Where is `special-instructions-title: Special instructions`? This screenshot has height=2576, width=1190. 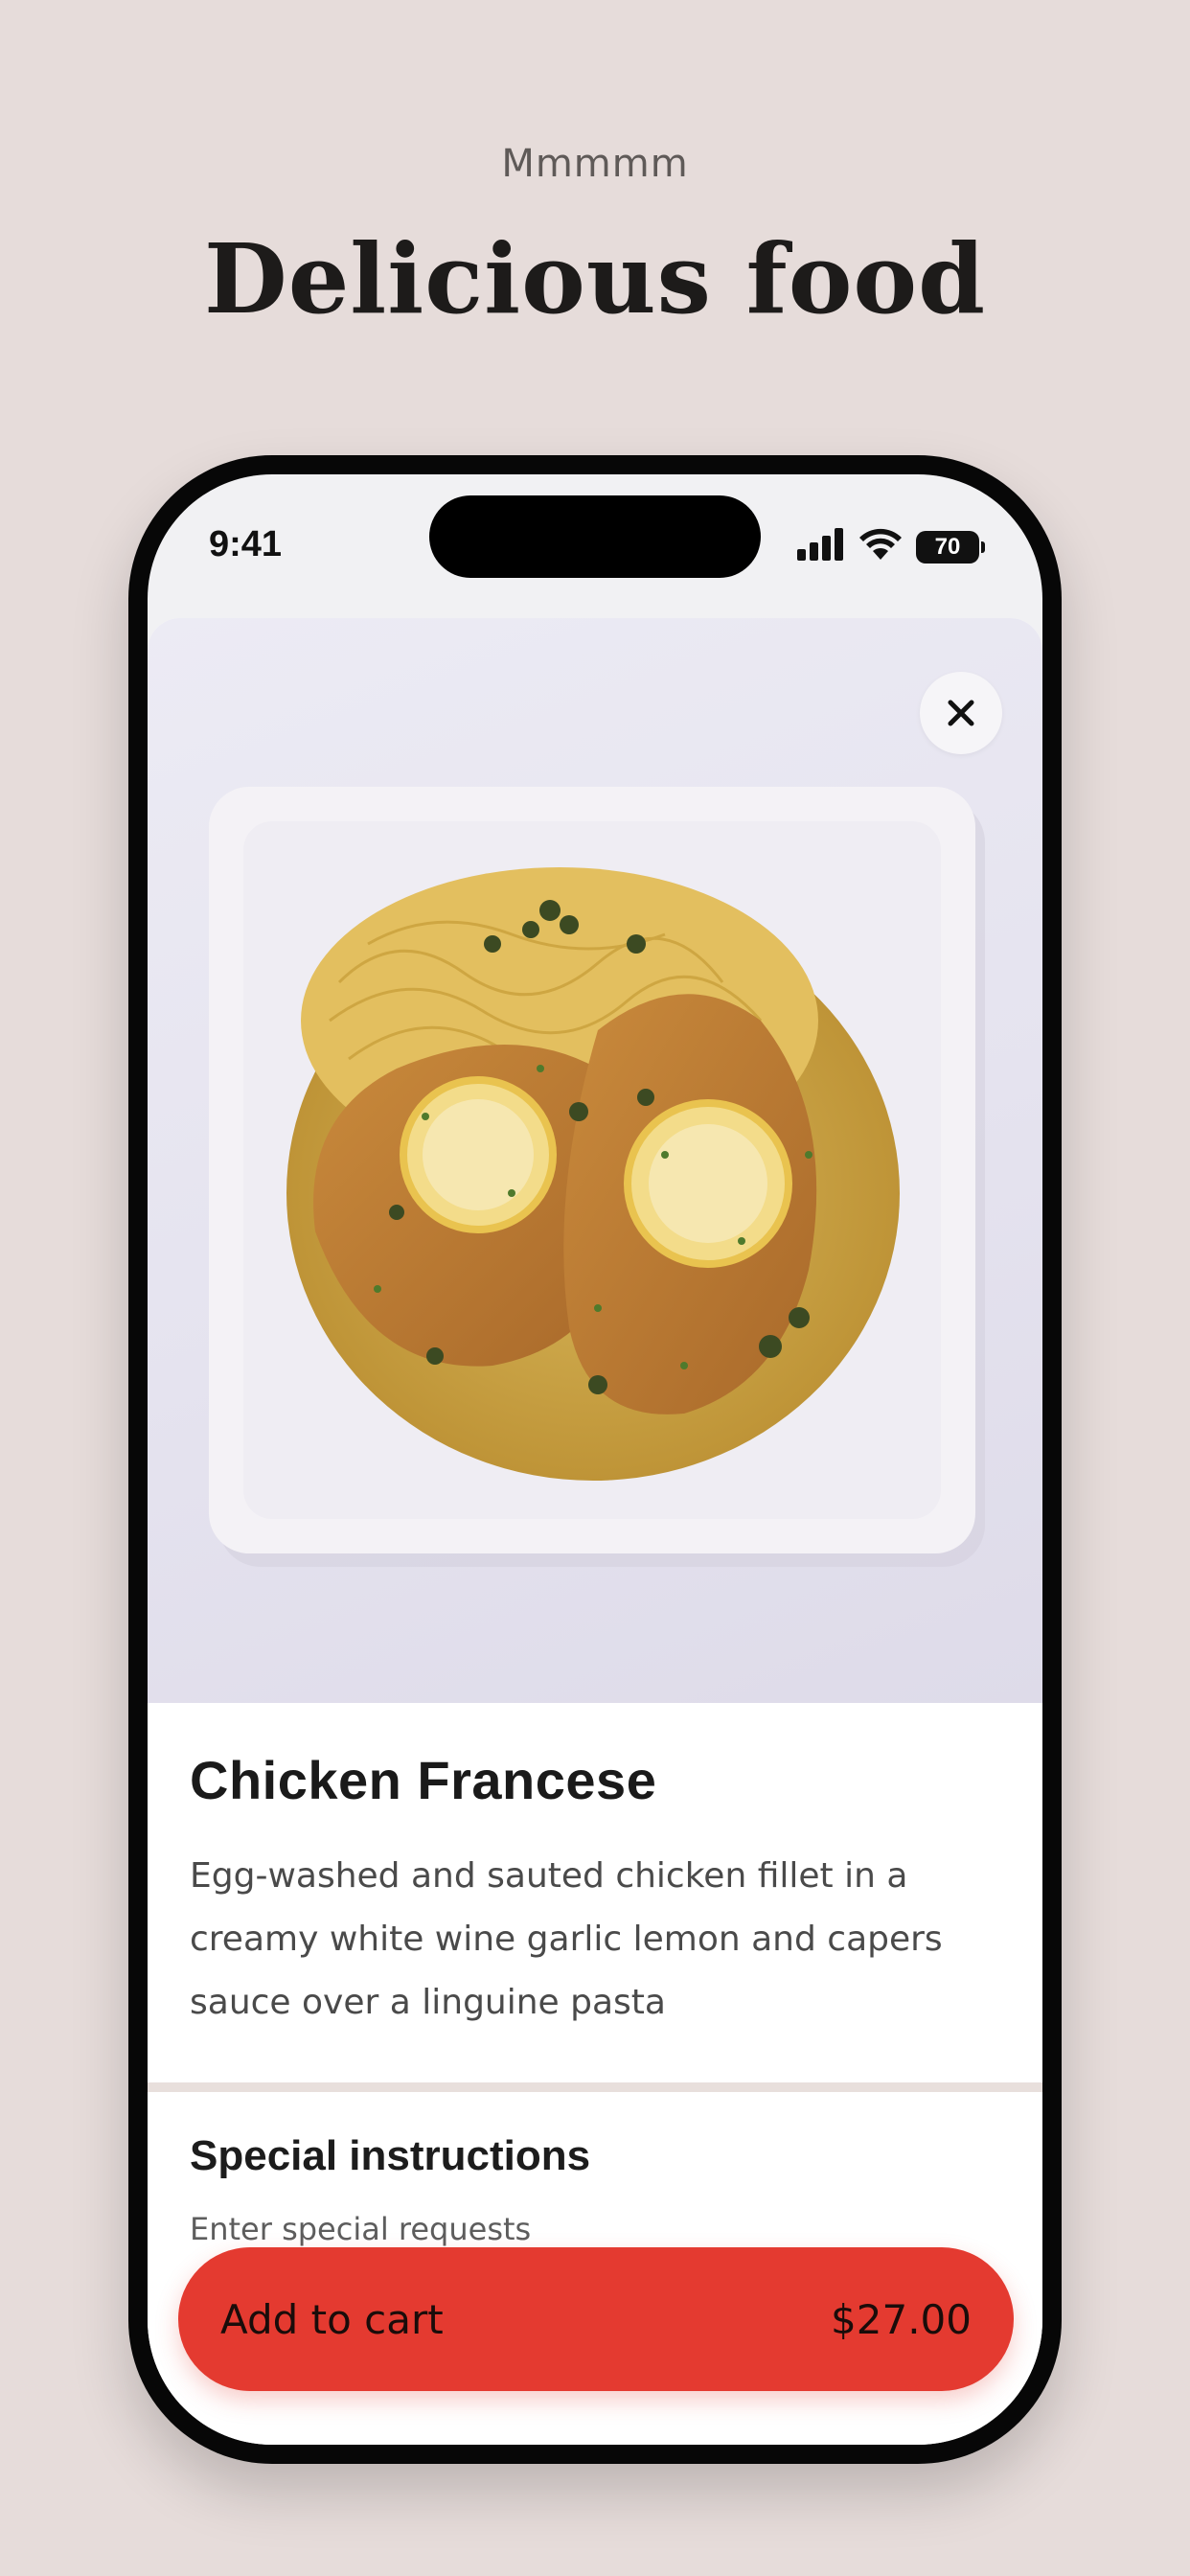
special-instructions-title: Special instructions is located at coordinates (390, 2156).